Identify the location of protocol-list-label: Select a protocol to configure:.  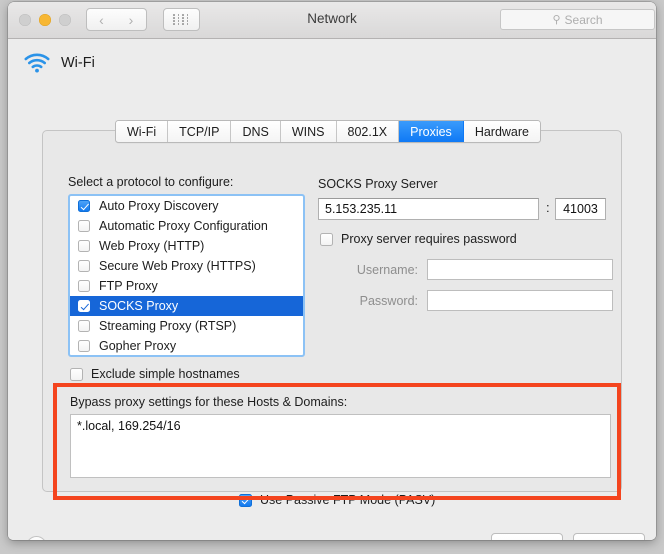
(151, 182).